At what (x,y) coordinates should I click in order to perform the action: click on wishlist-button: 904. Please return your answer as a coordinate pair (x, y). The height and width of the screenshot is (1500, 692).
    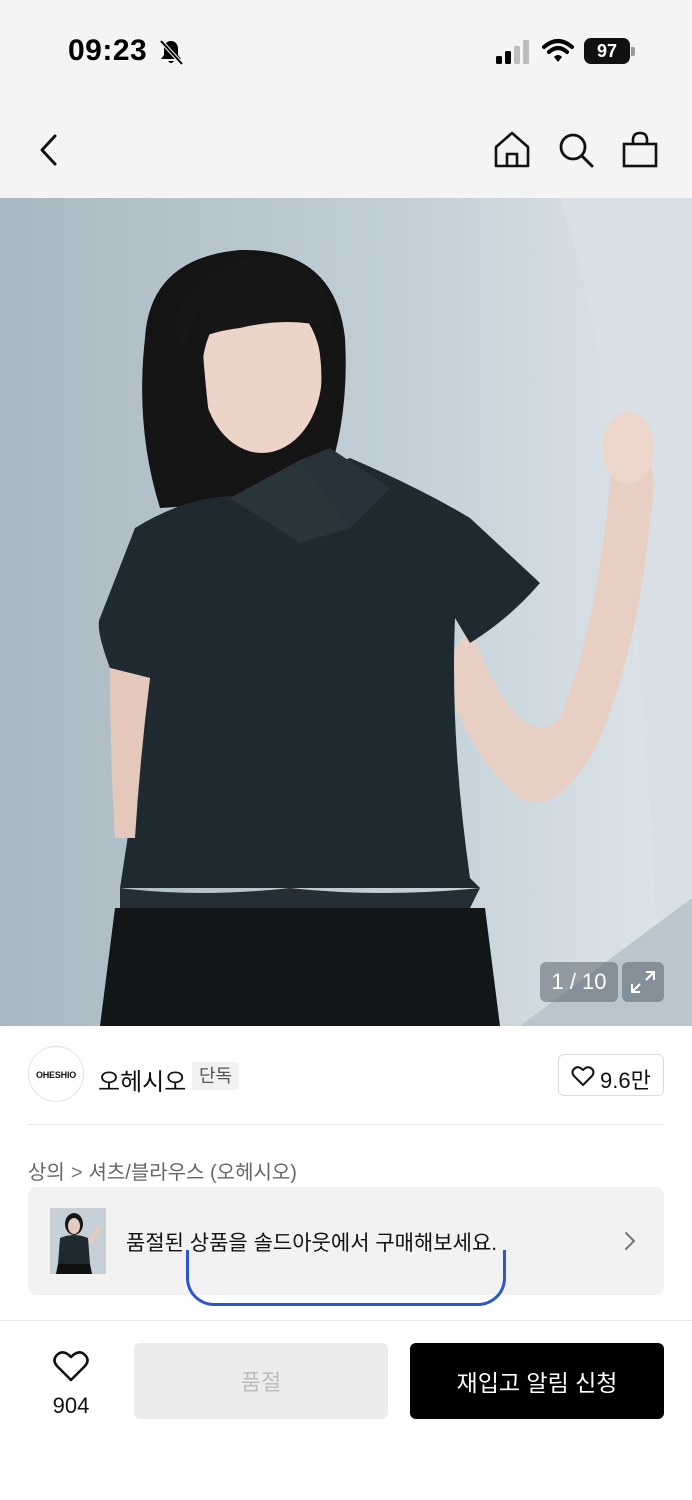
    Looking at the image, I should click on (71, 1382).